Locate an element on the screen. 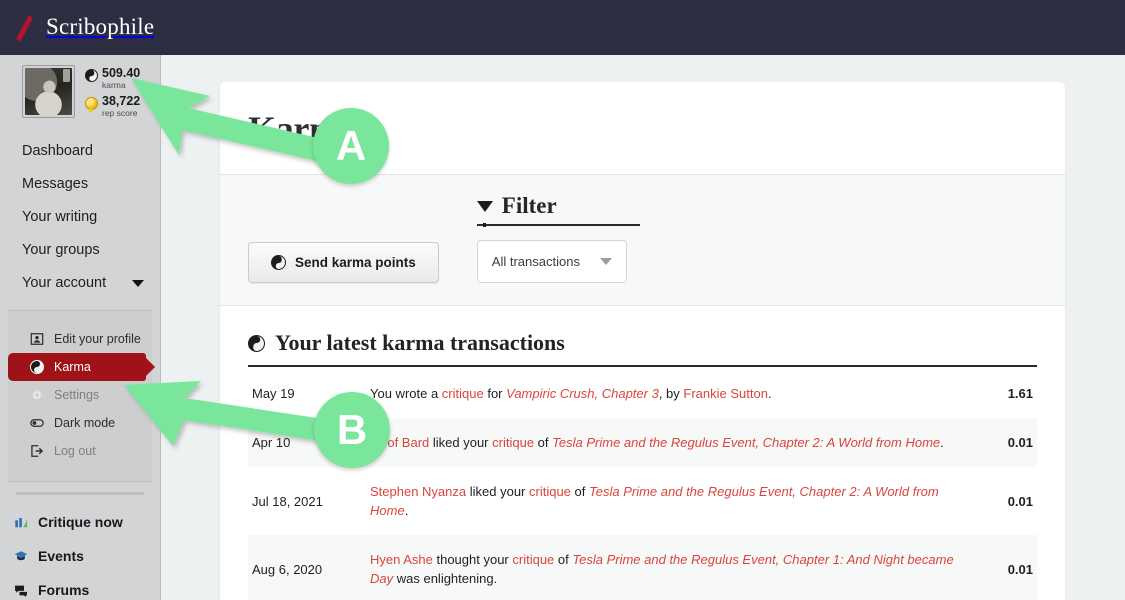 The width and height of the screenshot is (1125, 600). transaction-date: Jul 18, 2021 is located at coordinates (287, 501).